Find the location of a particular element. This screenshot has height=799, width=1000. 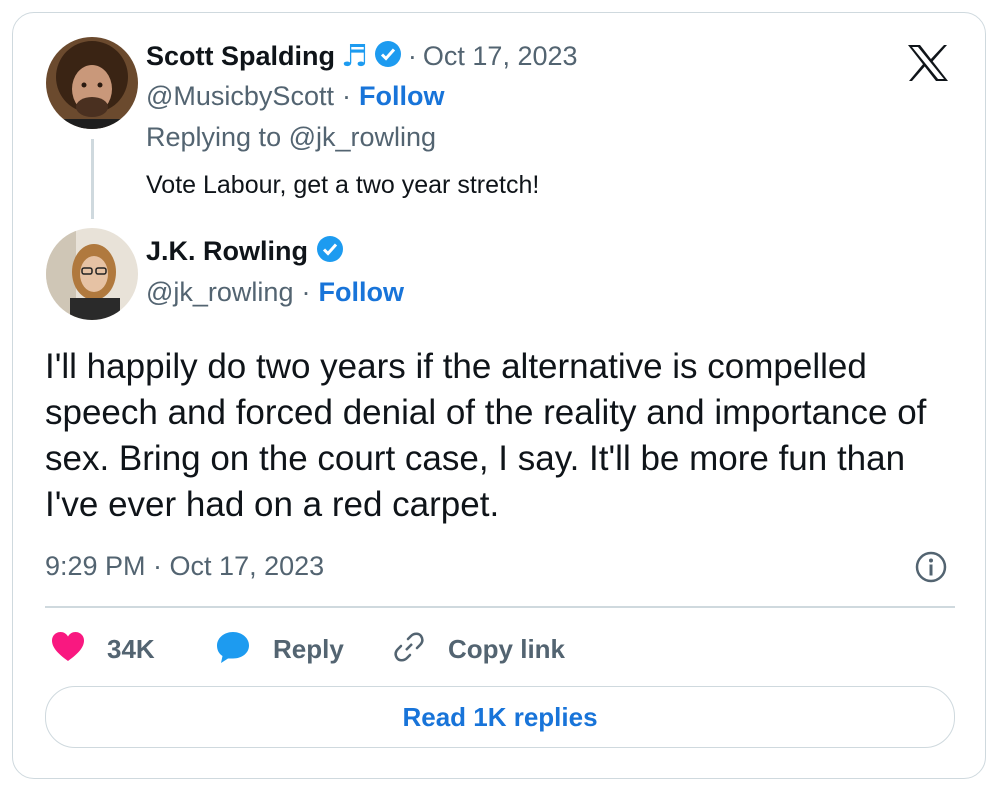

author-handle: @MusicbyScott is located at coordinates (240, 96).